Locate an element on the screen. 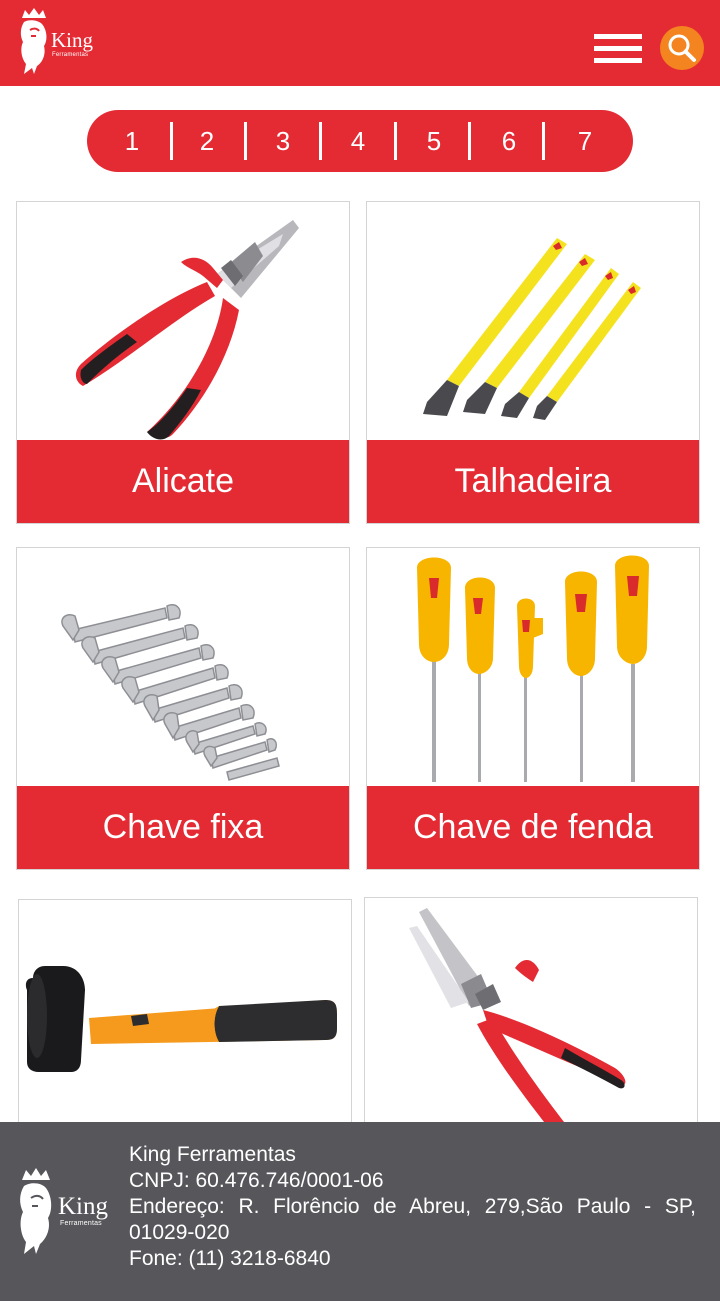 The image size is (720, 1301). wrench-set-image is located at coordinates (183, 667).